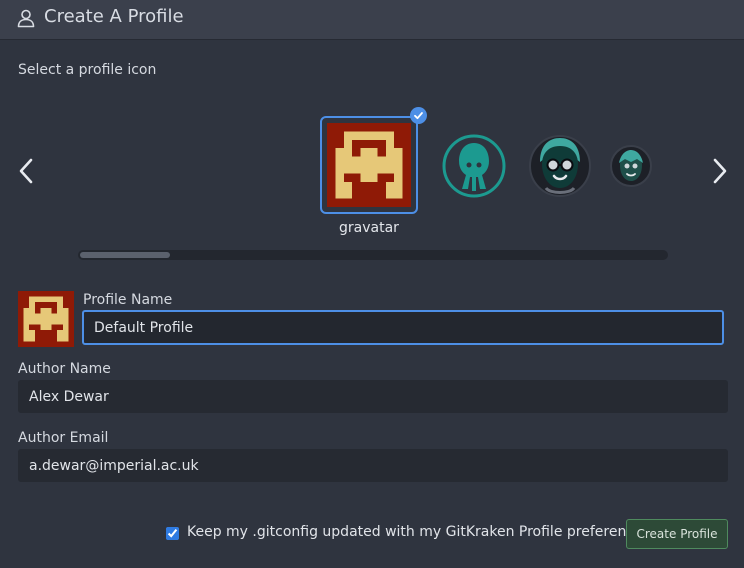 The image size is (744, 568). I want to click on page-title: Create A Profile, so click(114, 16).